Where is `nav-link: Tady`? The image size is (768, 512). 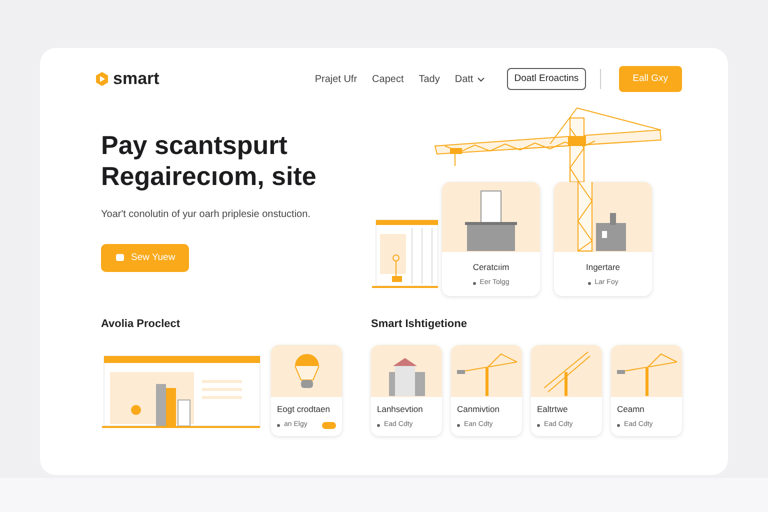 nav-link: Tady is located at coordinates (429, 79).